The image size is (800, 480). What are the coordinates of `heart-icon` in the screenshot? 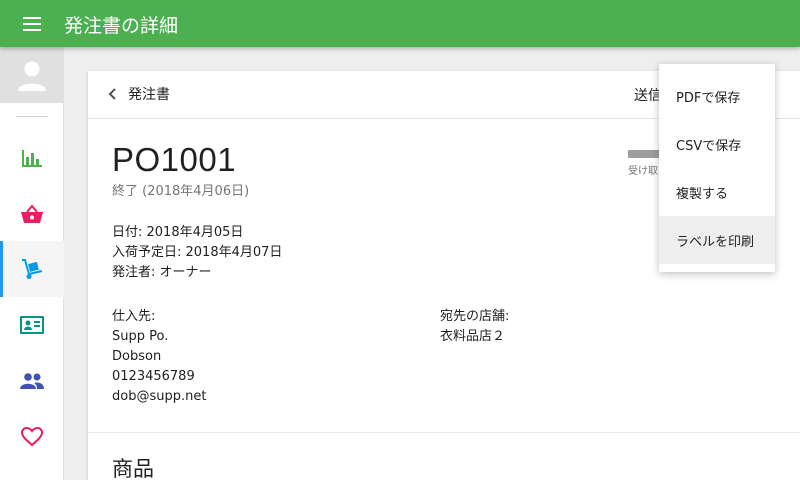 It's located at (32, 437).